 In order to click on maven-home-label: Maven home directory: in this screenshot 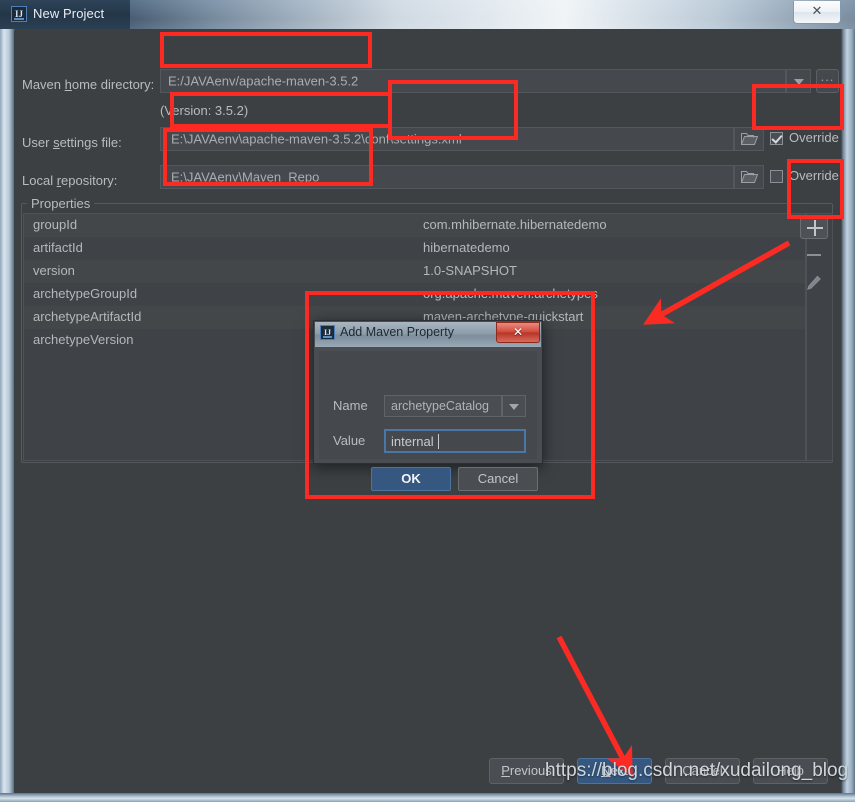, I will do `click(88, 84)`.